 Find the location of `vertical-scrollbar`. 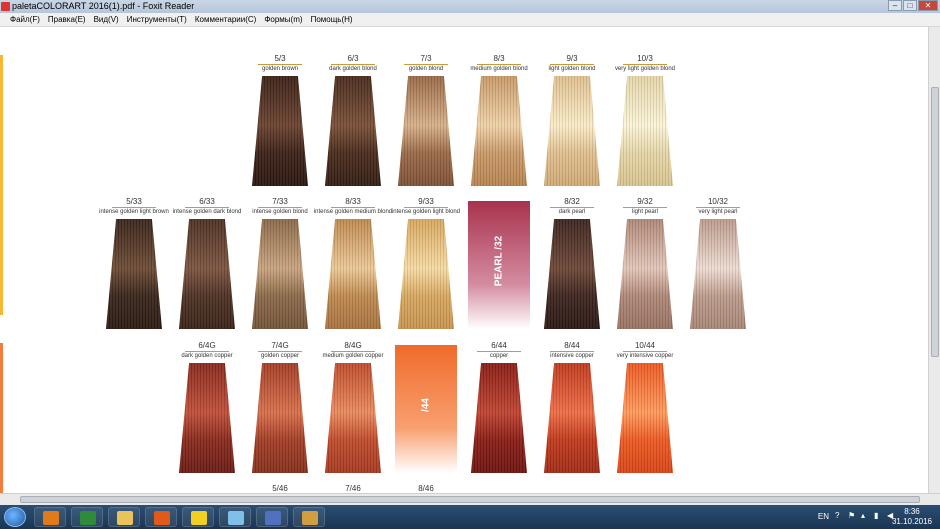

vertical-scrollbar is located at coordinates (934, 260).